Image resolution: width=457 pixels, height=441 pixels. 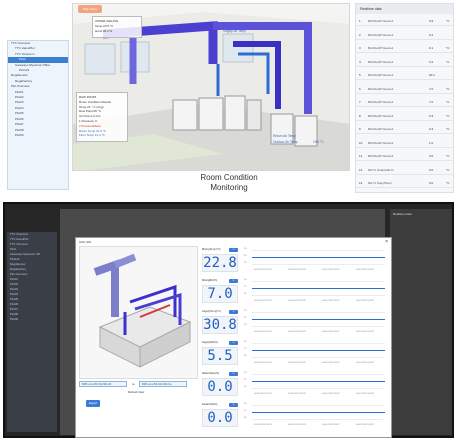 What do you see at coordinates (211, 311) in the screenshot?
I see `kpi-label: SupplyTemp(°C)` at bounding box center [211, 311].